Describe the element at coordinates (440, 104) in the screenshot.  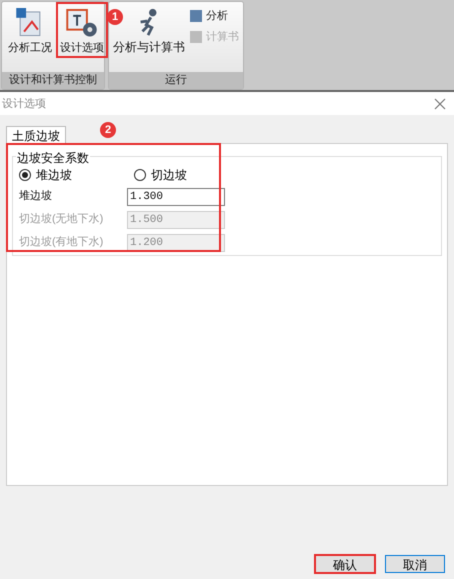
I see `close-icon` at that location.